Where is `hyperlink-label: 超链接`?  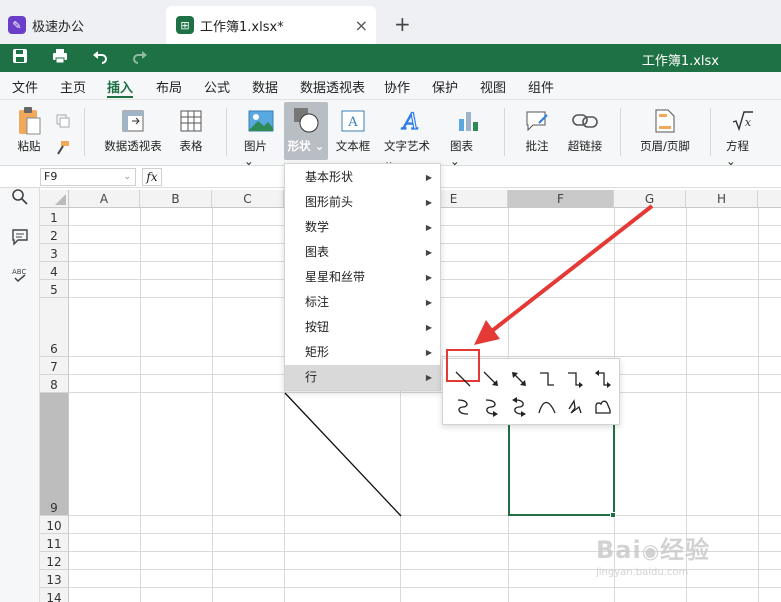 hyperlink-label: 超链接 is located at coordinates (585, 146).